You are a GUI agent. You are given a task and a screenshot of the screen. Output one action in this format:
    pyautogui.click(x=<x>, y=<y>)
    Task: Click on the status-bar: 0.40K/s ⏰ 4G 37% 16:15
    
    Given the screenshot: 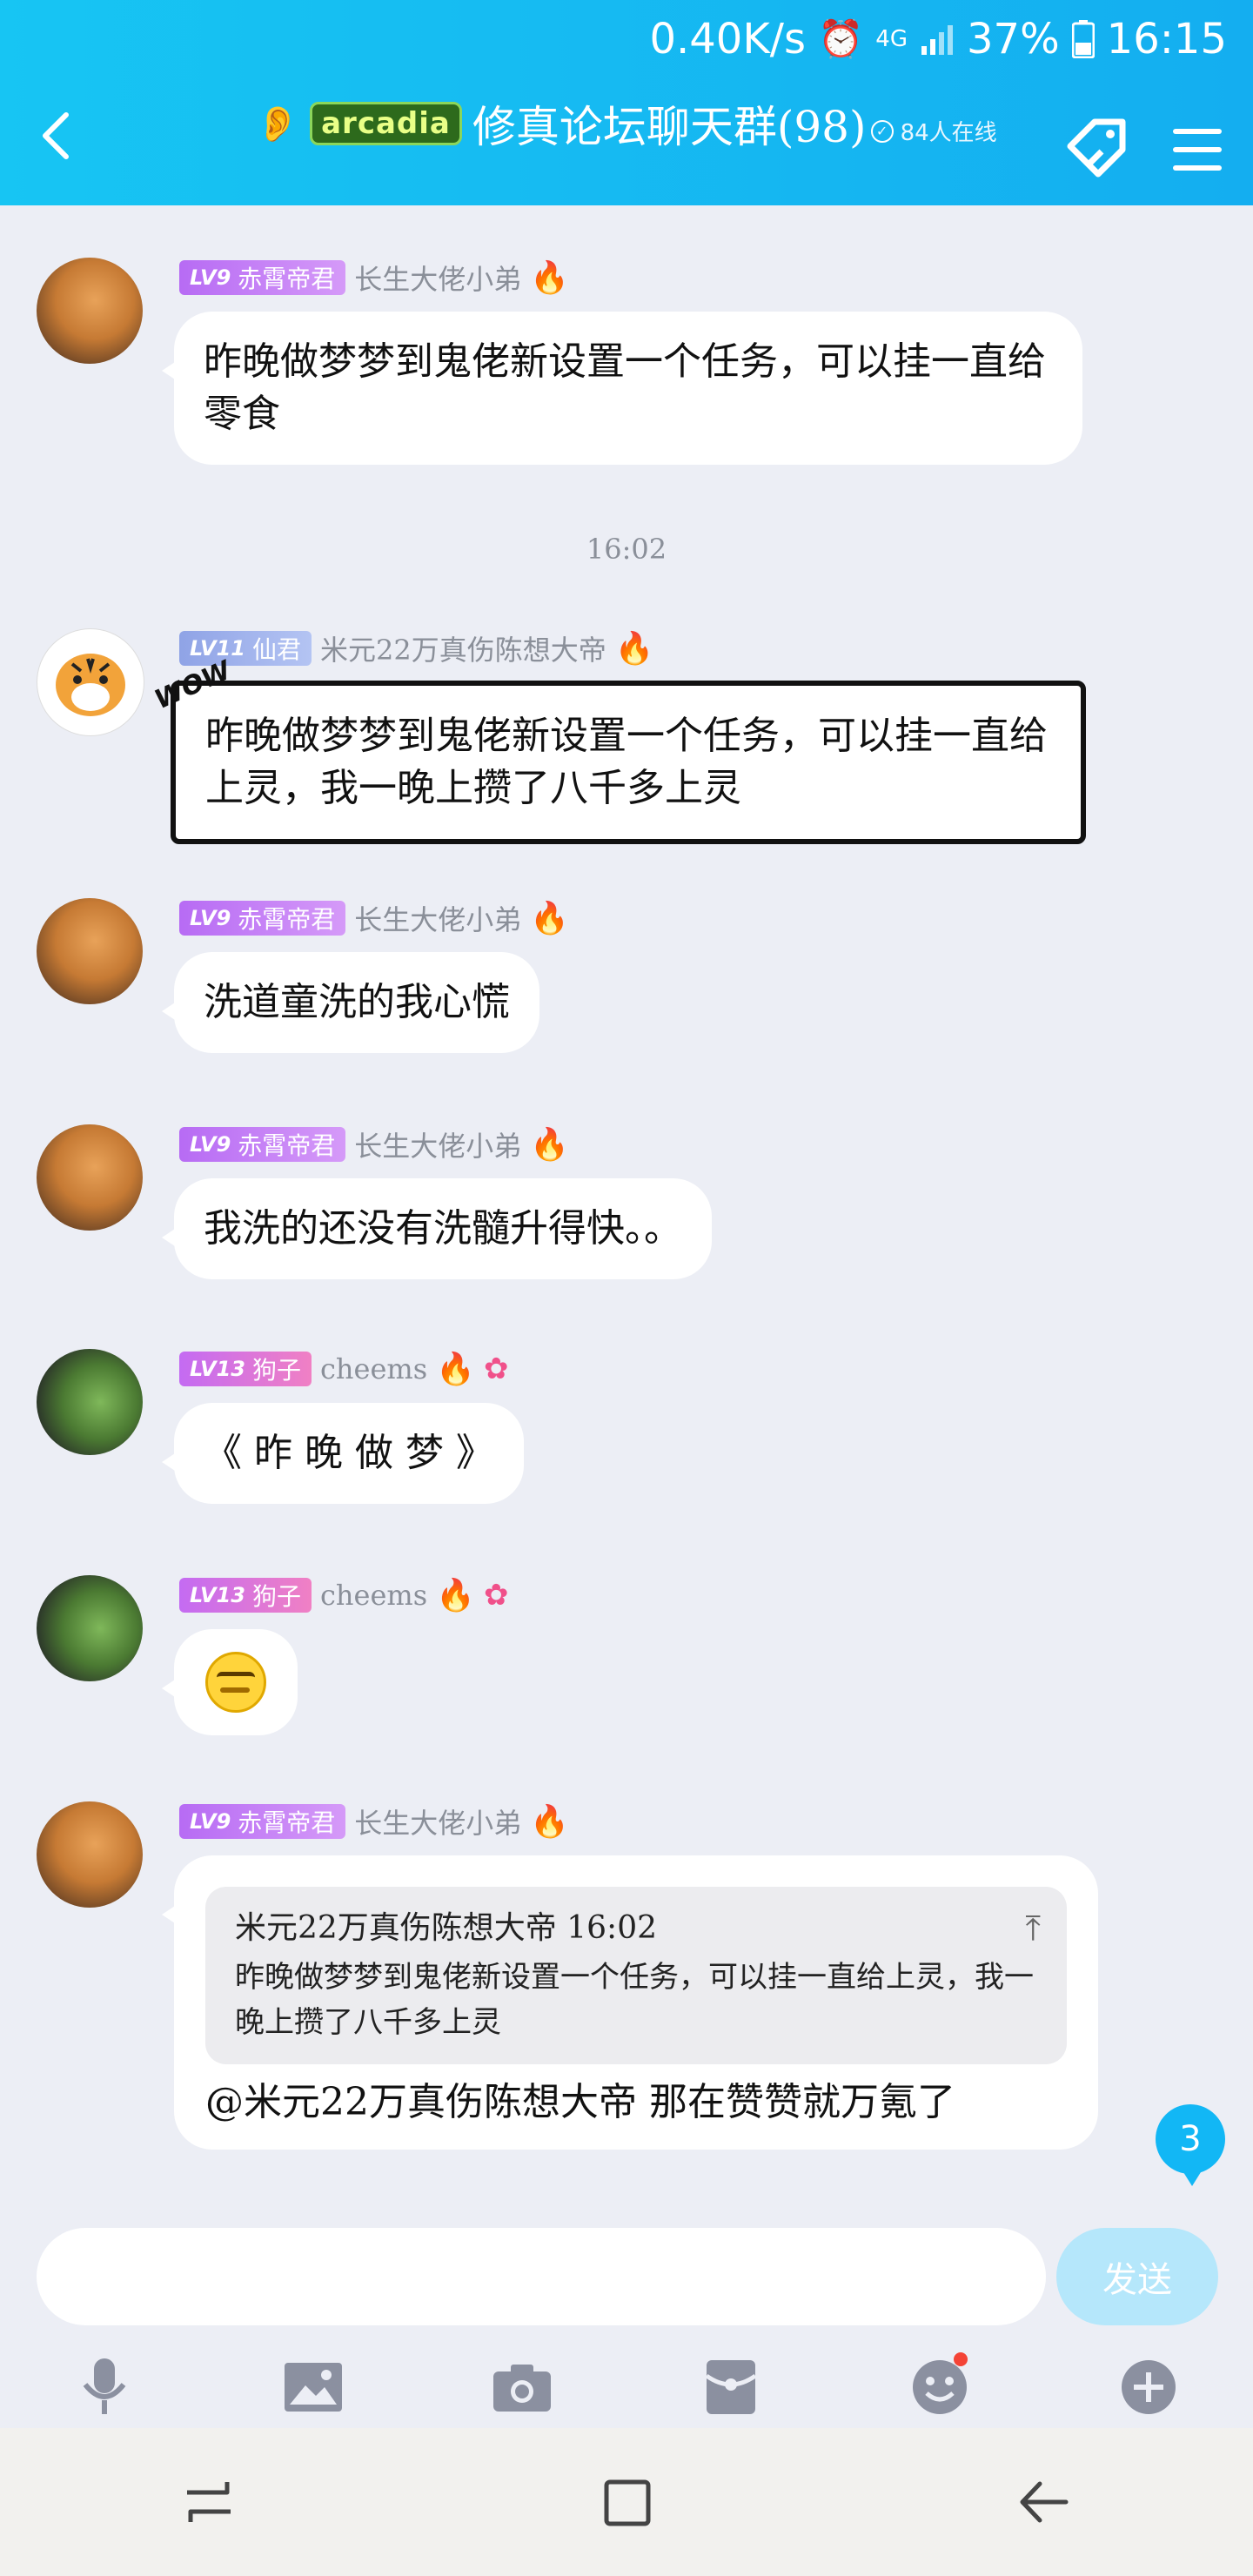 What is the action you would take?
    pyautogui.click(x=938, y=40)
    